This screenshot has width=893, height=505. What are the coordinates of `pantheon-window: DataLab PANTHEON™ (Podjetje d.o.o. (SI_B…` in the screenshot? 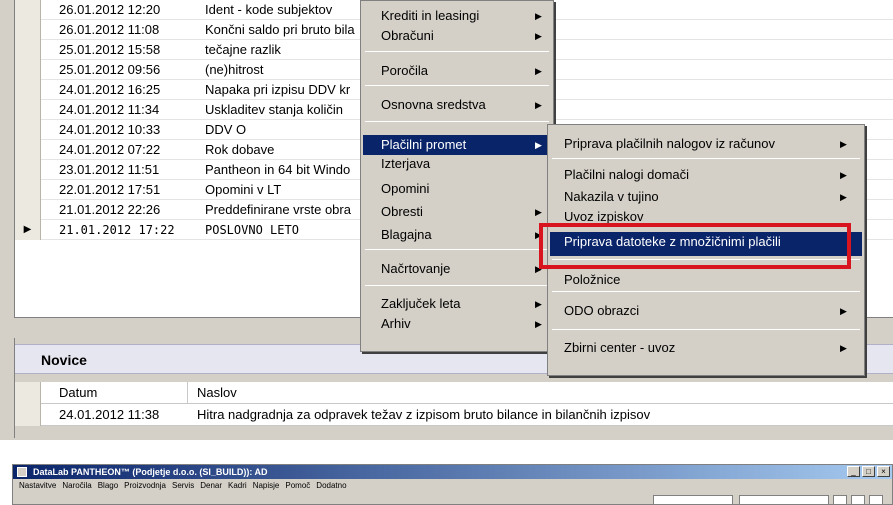 It's located at (452, 484).